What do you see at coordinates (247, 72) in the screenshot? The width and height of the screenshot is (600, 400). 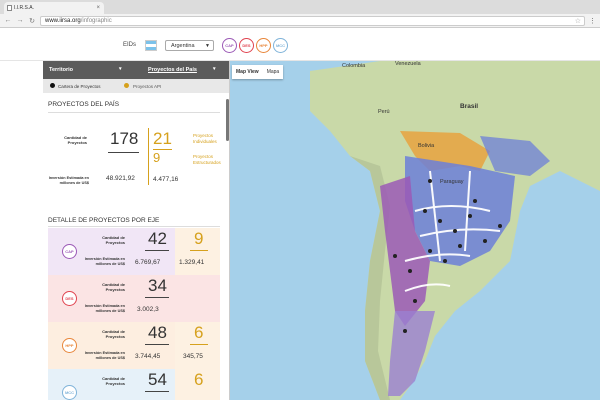 I see `map-view-tab: Map View` at bounding box center [247, 72].